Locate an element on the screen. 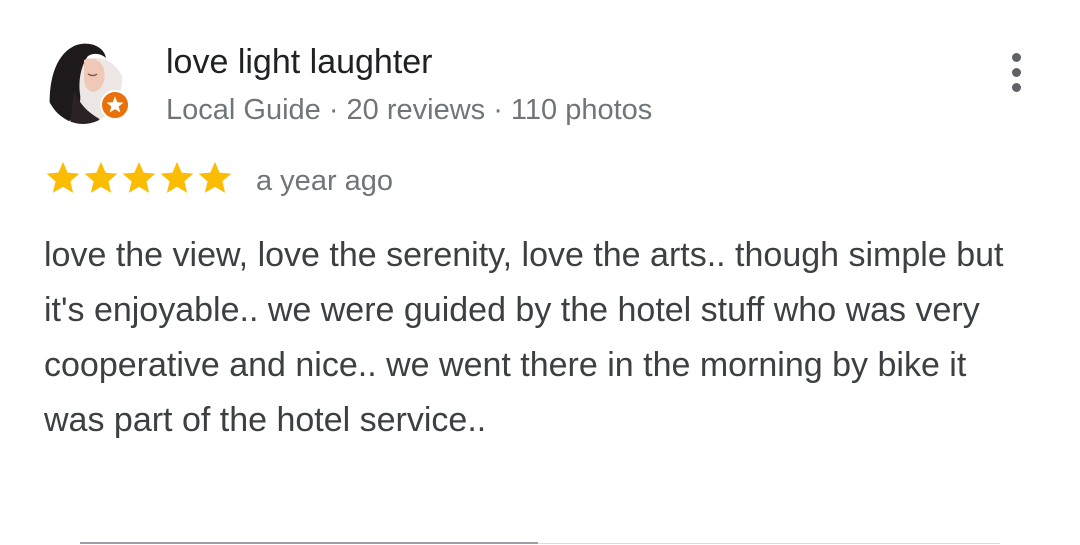 Image resolution: width=1080 pixels, height=545 pixels. star-rating is located at coordinates (139, 178).